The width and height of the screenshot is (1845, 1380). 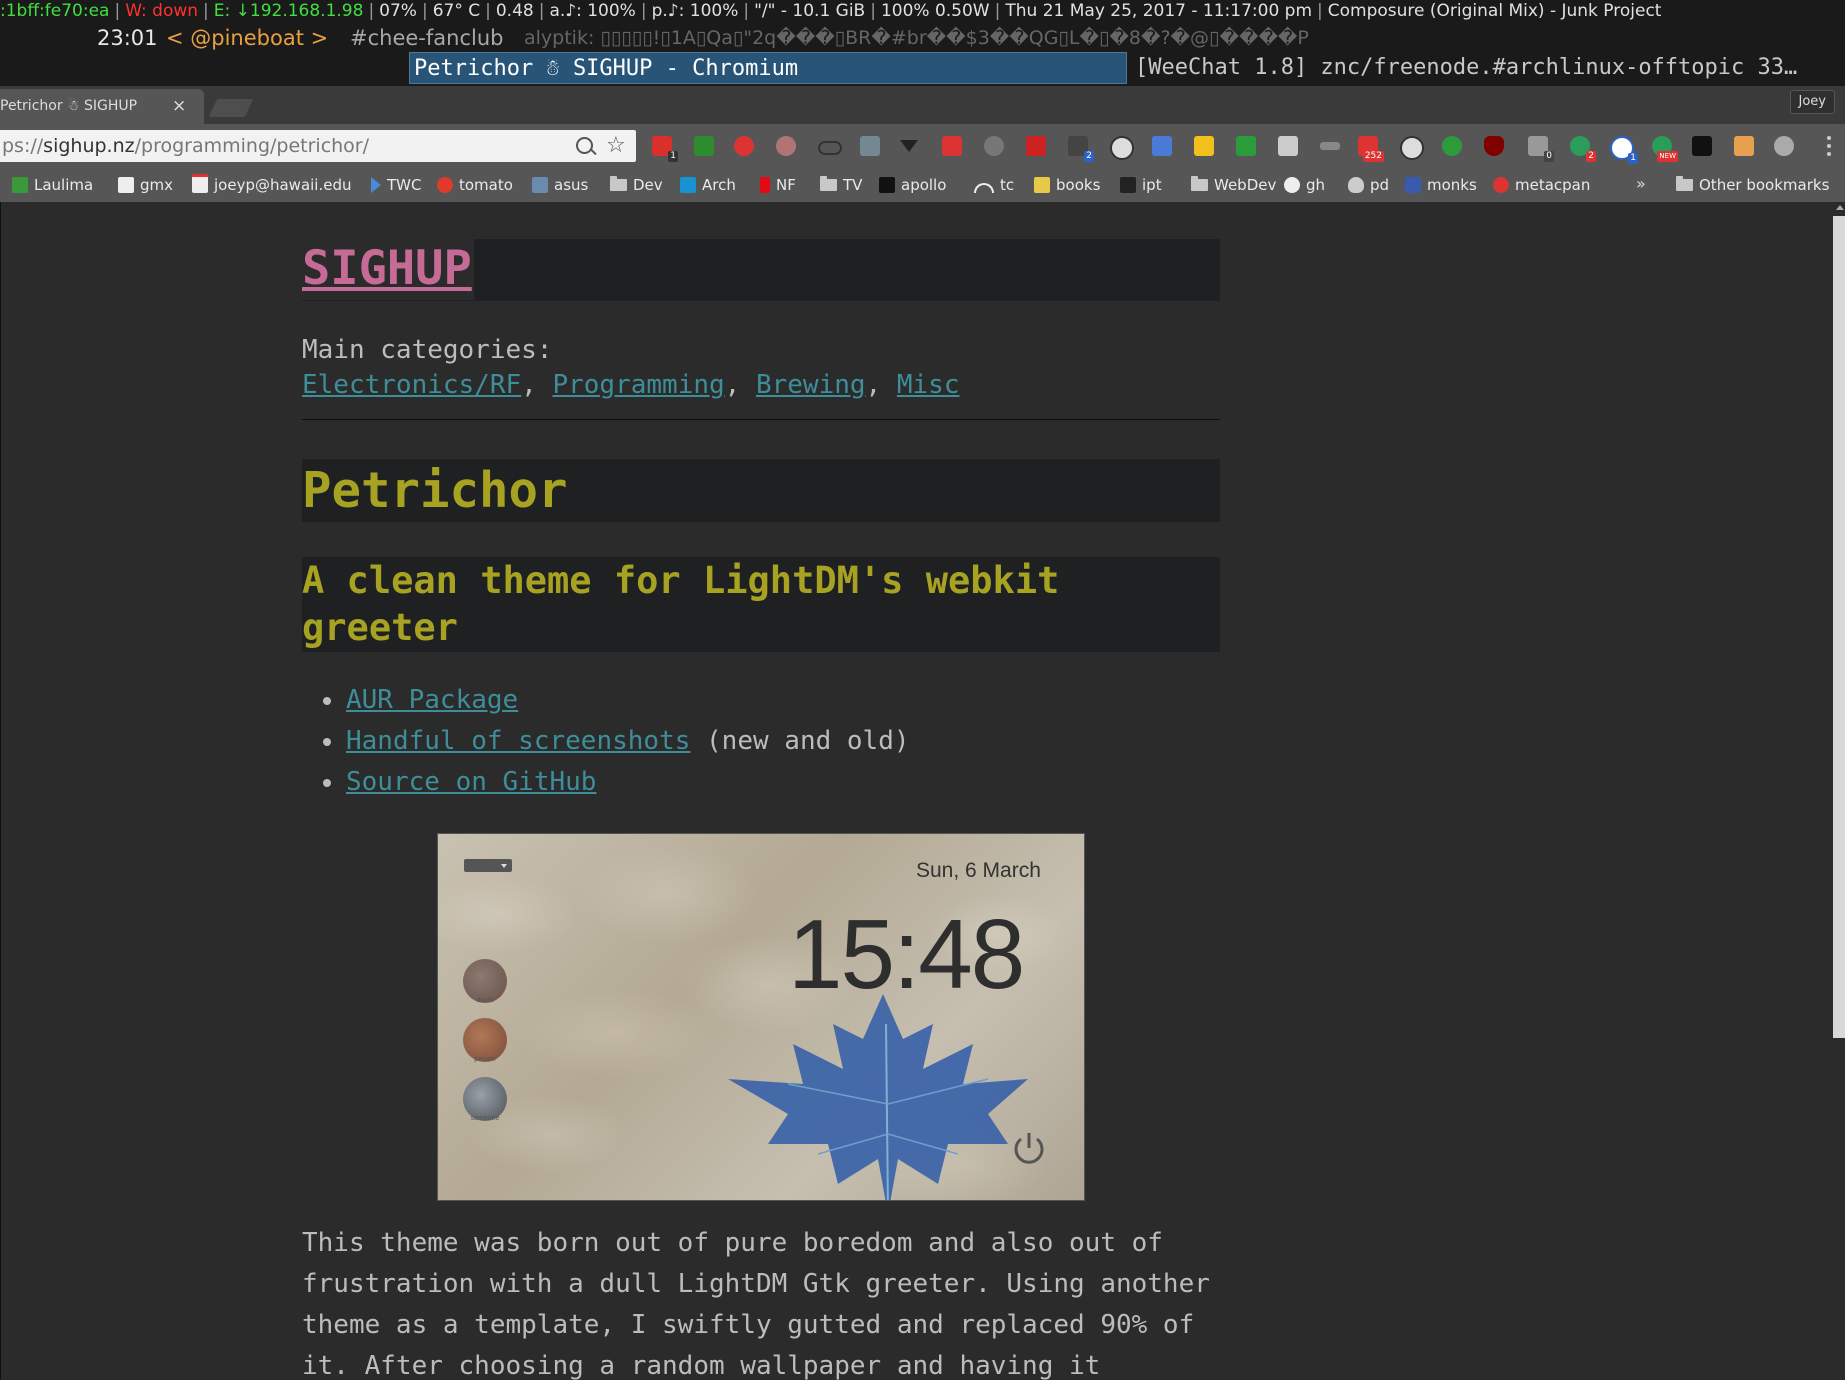 What do you see at coordinates (1288, 146) in the screenshot?
I see `scissors-icon` at bounding box center [1288, 146].